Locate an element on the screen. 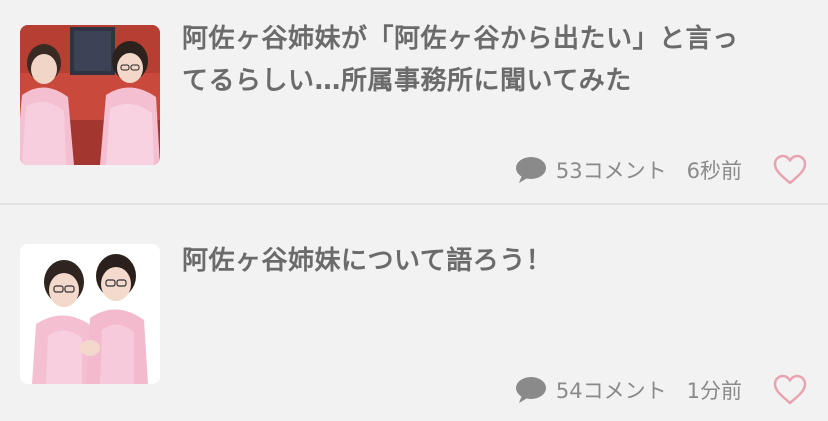  thumbnail-image-stage-performers is located at coordinates (90, 95).